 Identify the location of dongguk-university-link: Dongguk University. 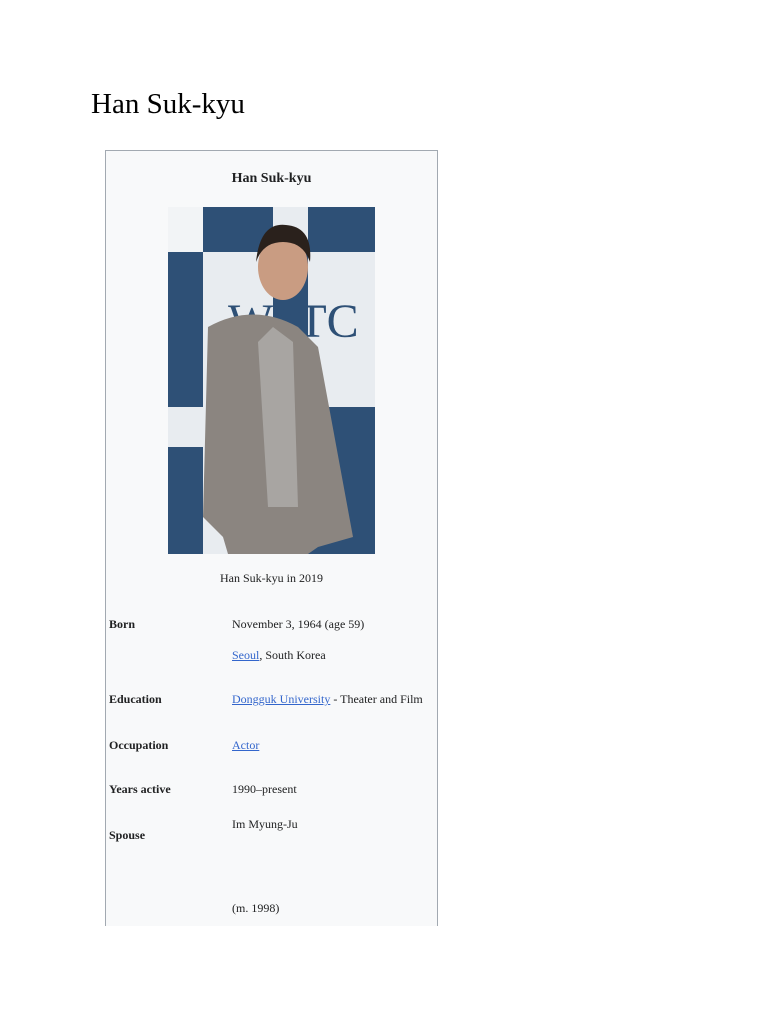
(281, 699).